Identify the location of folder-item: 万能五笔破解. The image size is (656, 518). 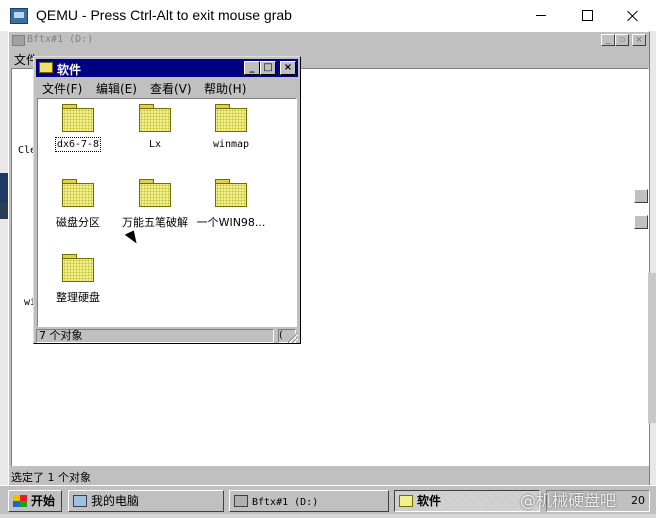
(155, 209).